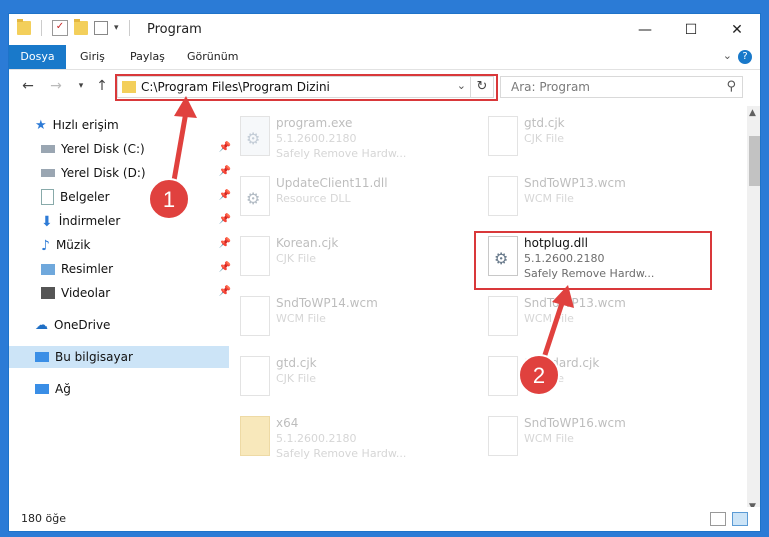 Image resolution: width=769 pixels, height=537 pixels. I want to click on vertical-scrollbar: ▲ ▼, so click(753, 312).